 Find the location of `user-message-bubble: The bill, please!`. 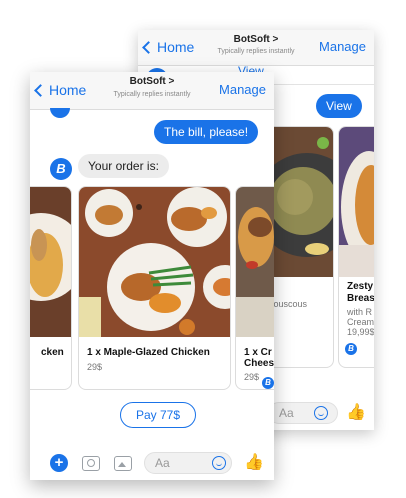

user-message-bubble: The bill, please! is located at coordinates (206, 132).